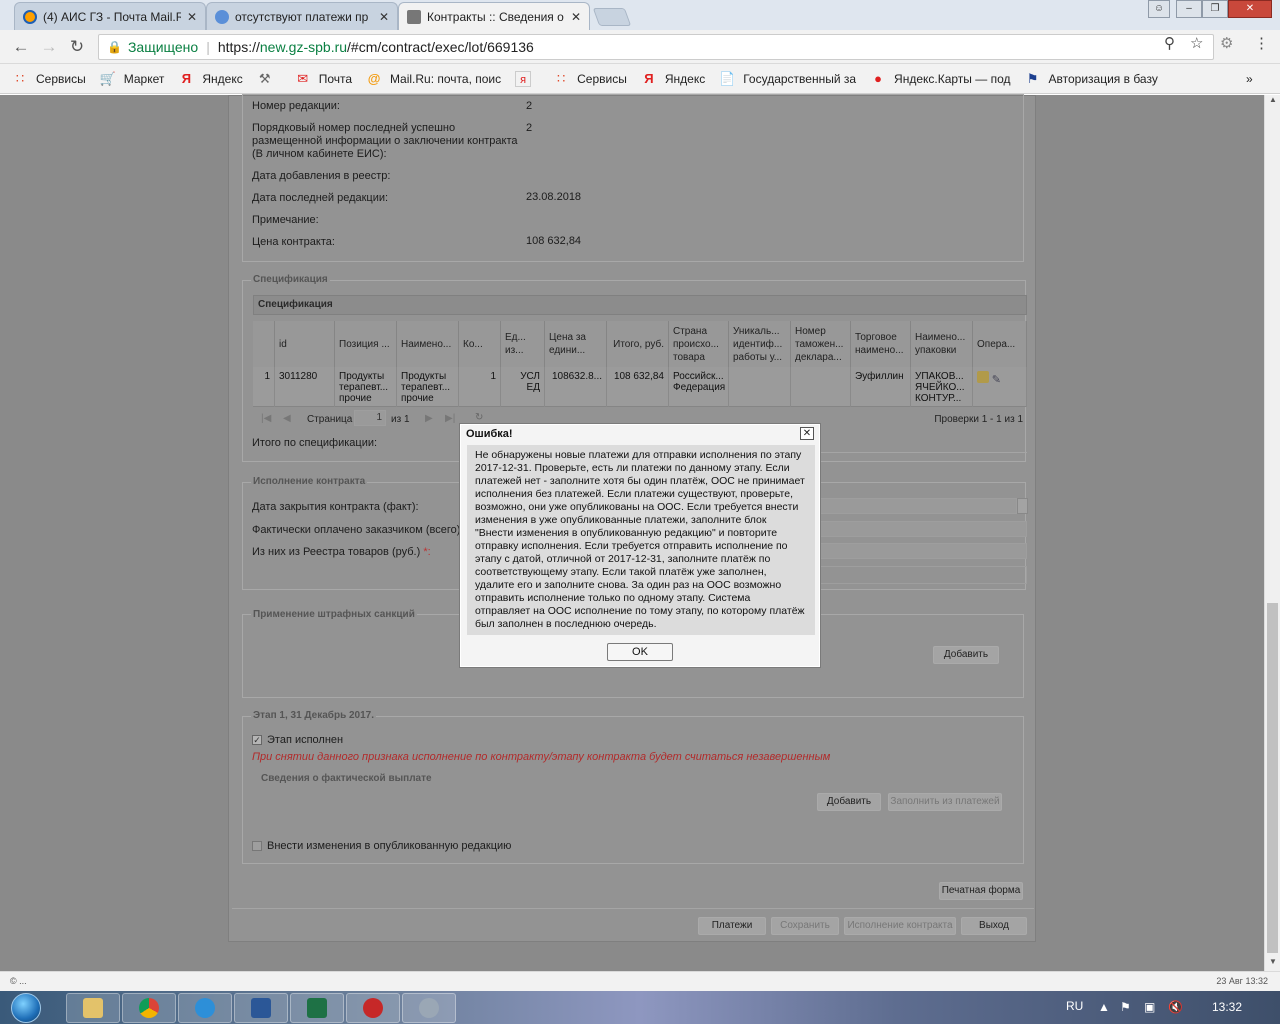 The image size is (1280, 1024). Describe the element at coordinates (93, 1008) in the screenshot. I see `taskbar-explorer` at that location.